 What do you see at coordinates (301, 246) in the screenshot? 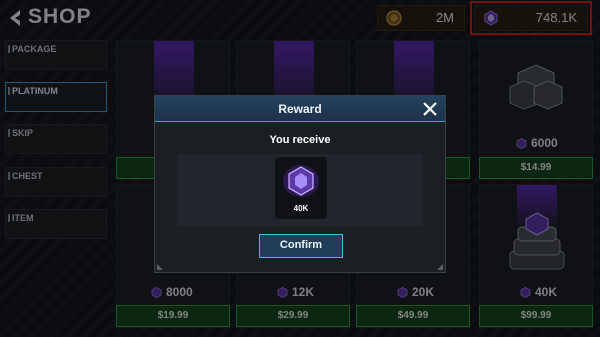
I see `confirm-button: Confirm` at bounding box center [301, 246].